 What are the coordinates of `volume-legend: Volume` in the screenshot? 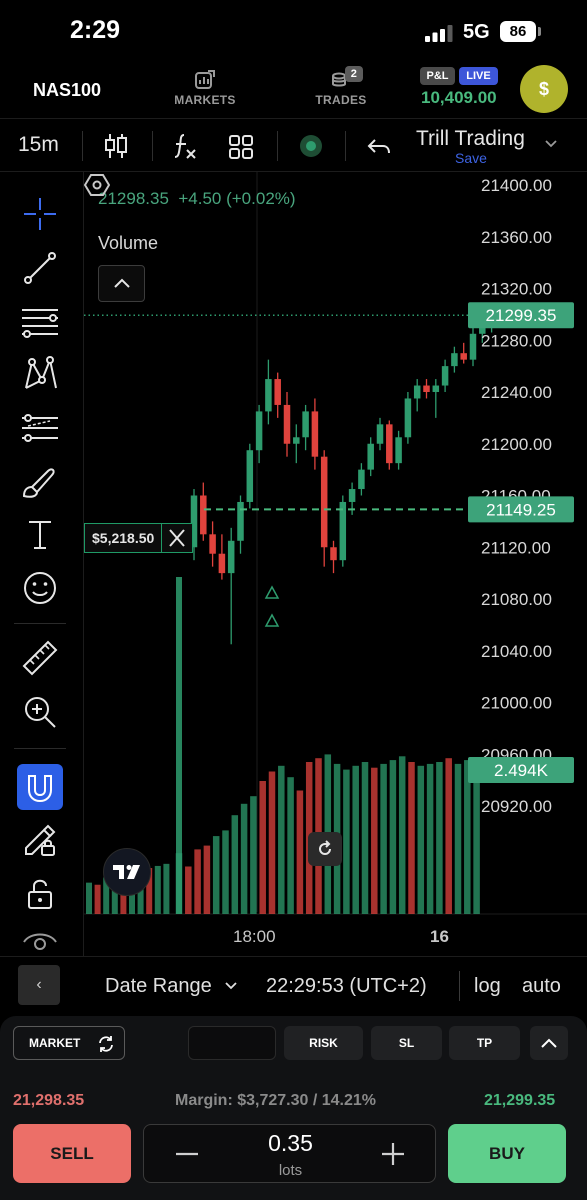 It's located at (128, 243).